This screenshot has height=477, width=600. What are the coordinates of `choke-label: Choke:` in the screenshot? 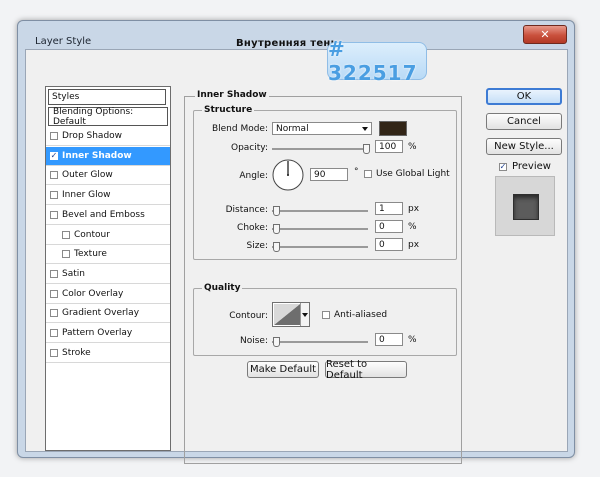 It's located at (252, 228).